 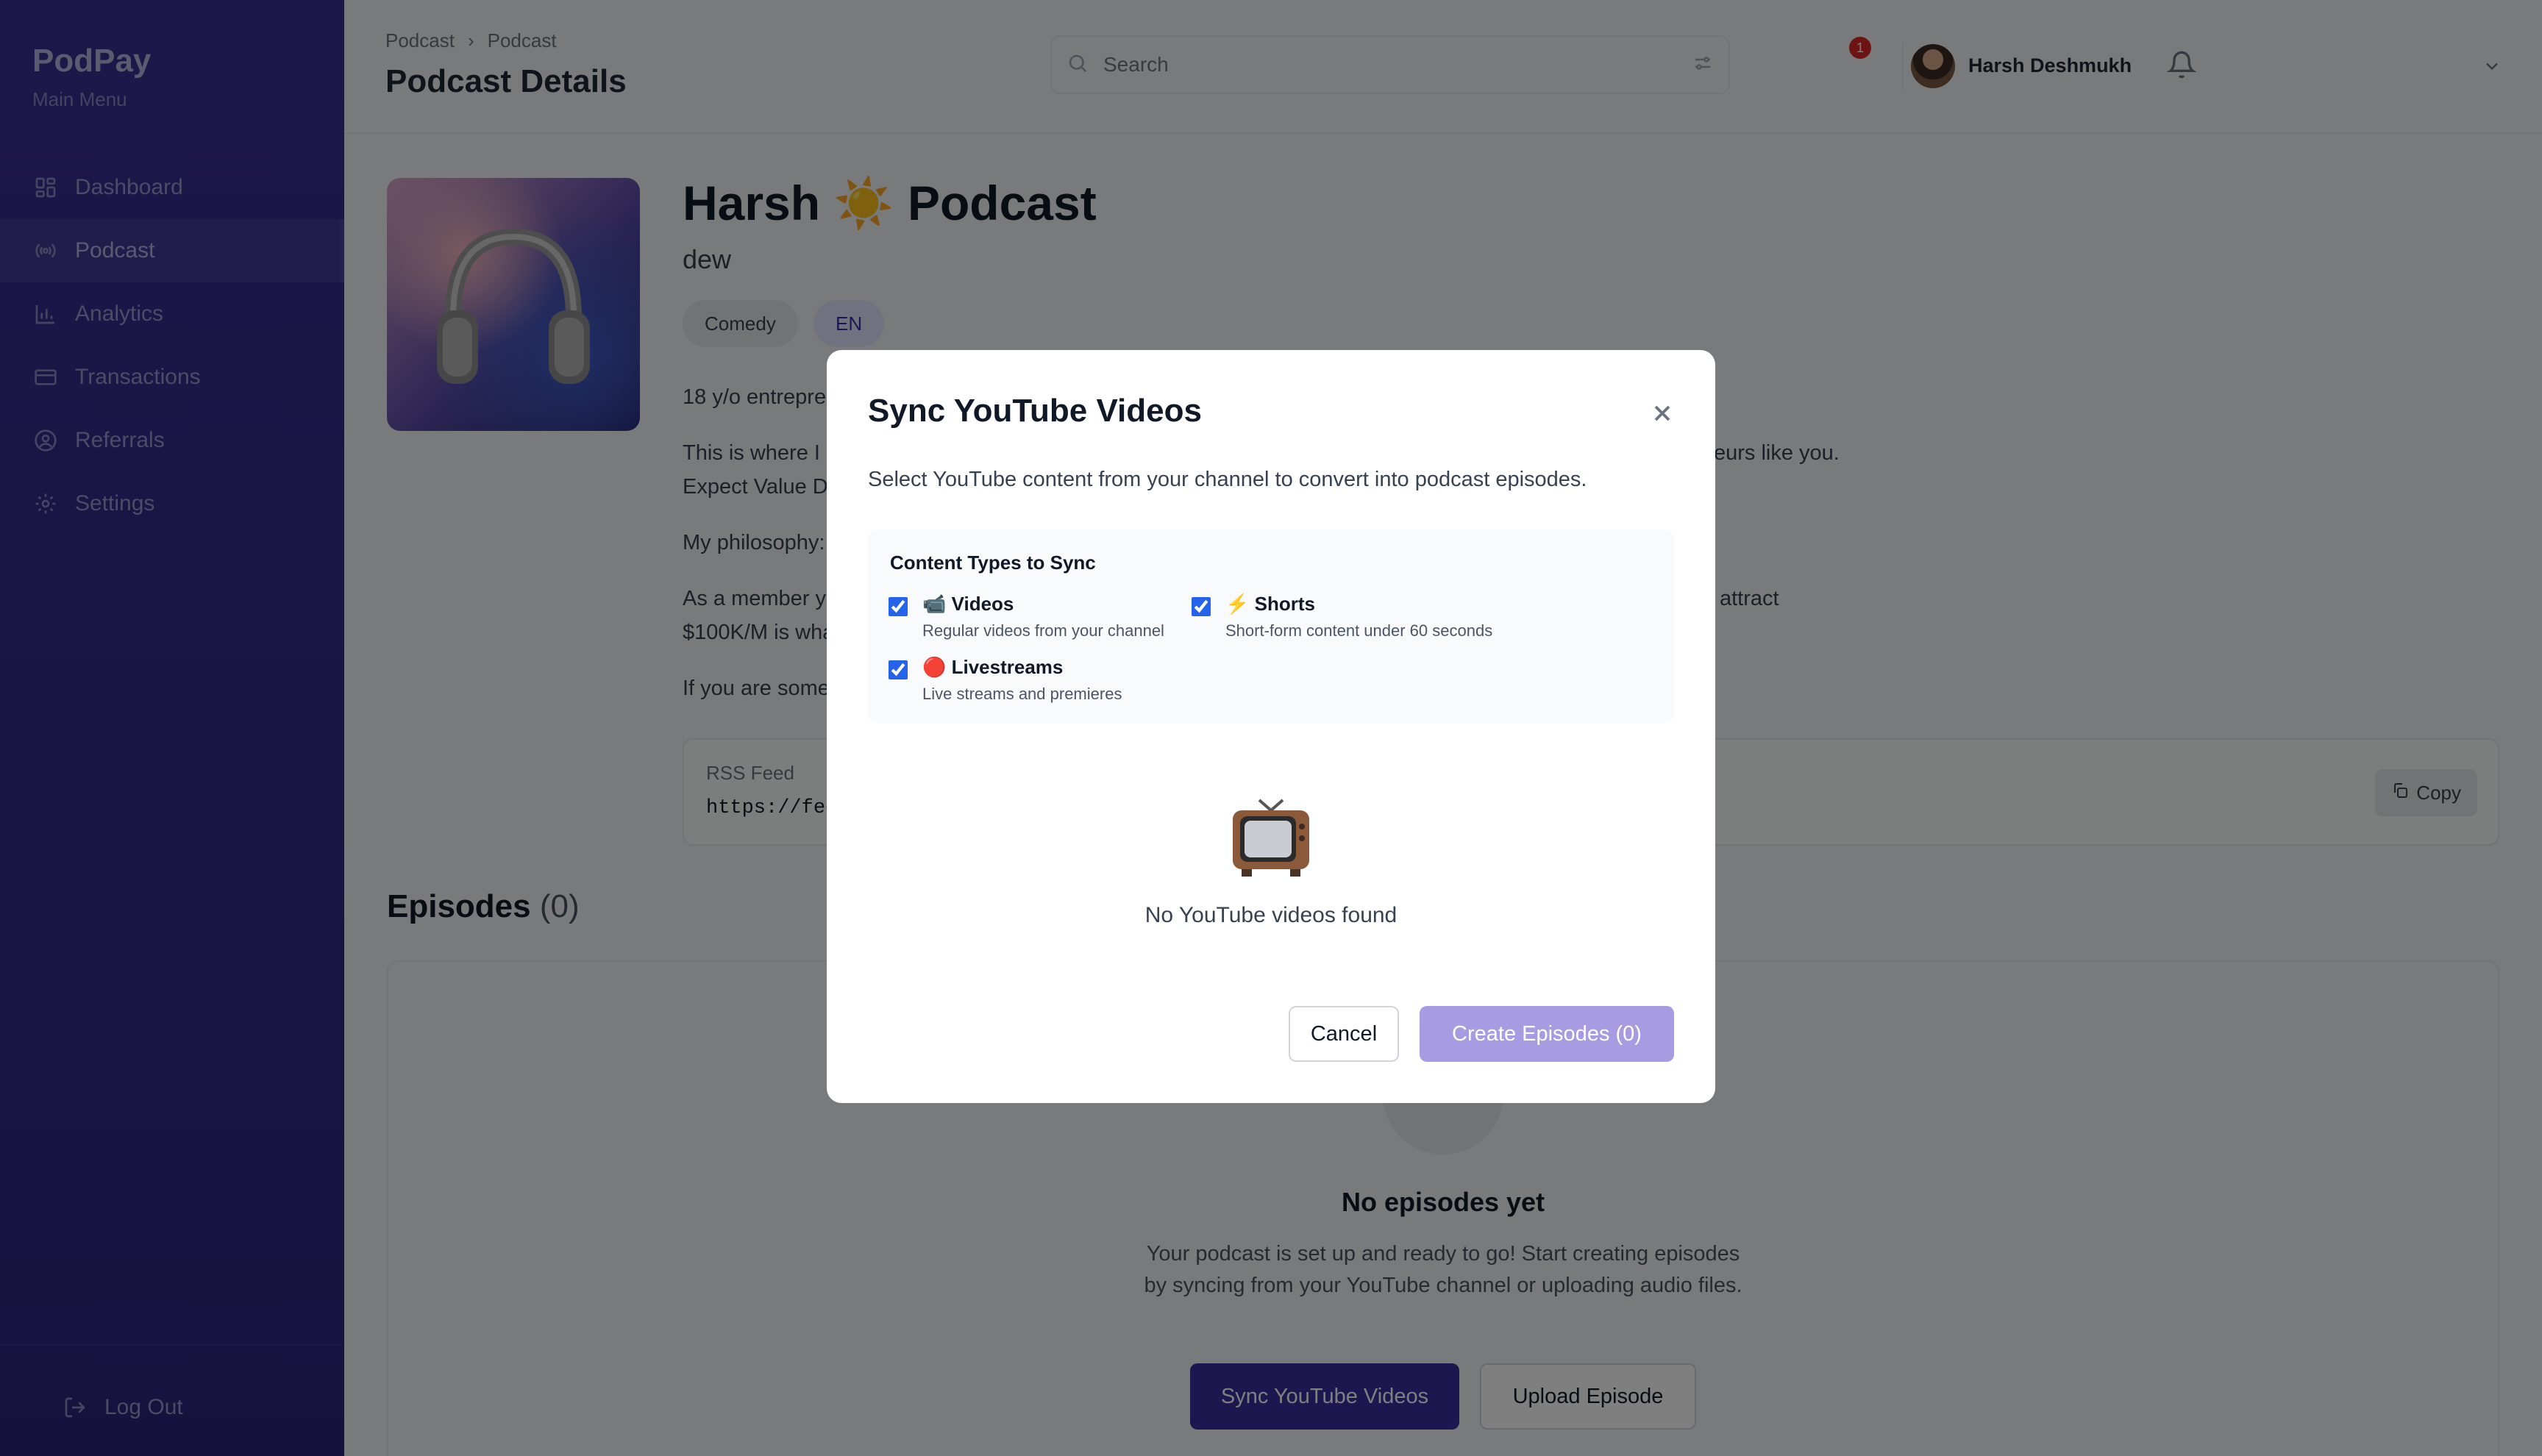 What do you see at coordinates (1043, 630) in the screenshot?
I see `option-hint: Regular videos from your channel` at bounding box center [1043, 630].